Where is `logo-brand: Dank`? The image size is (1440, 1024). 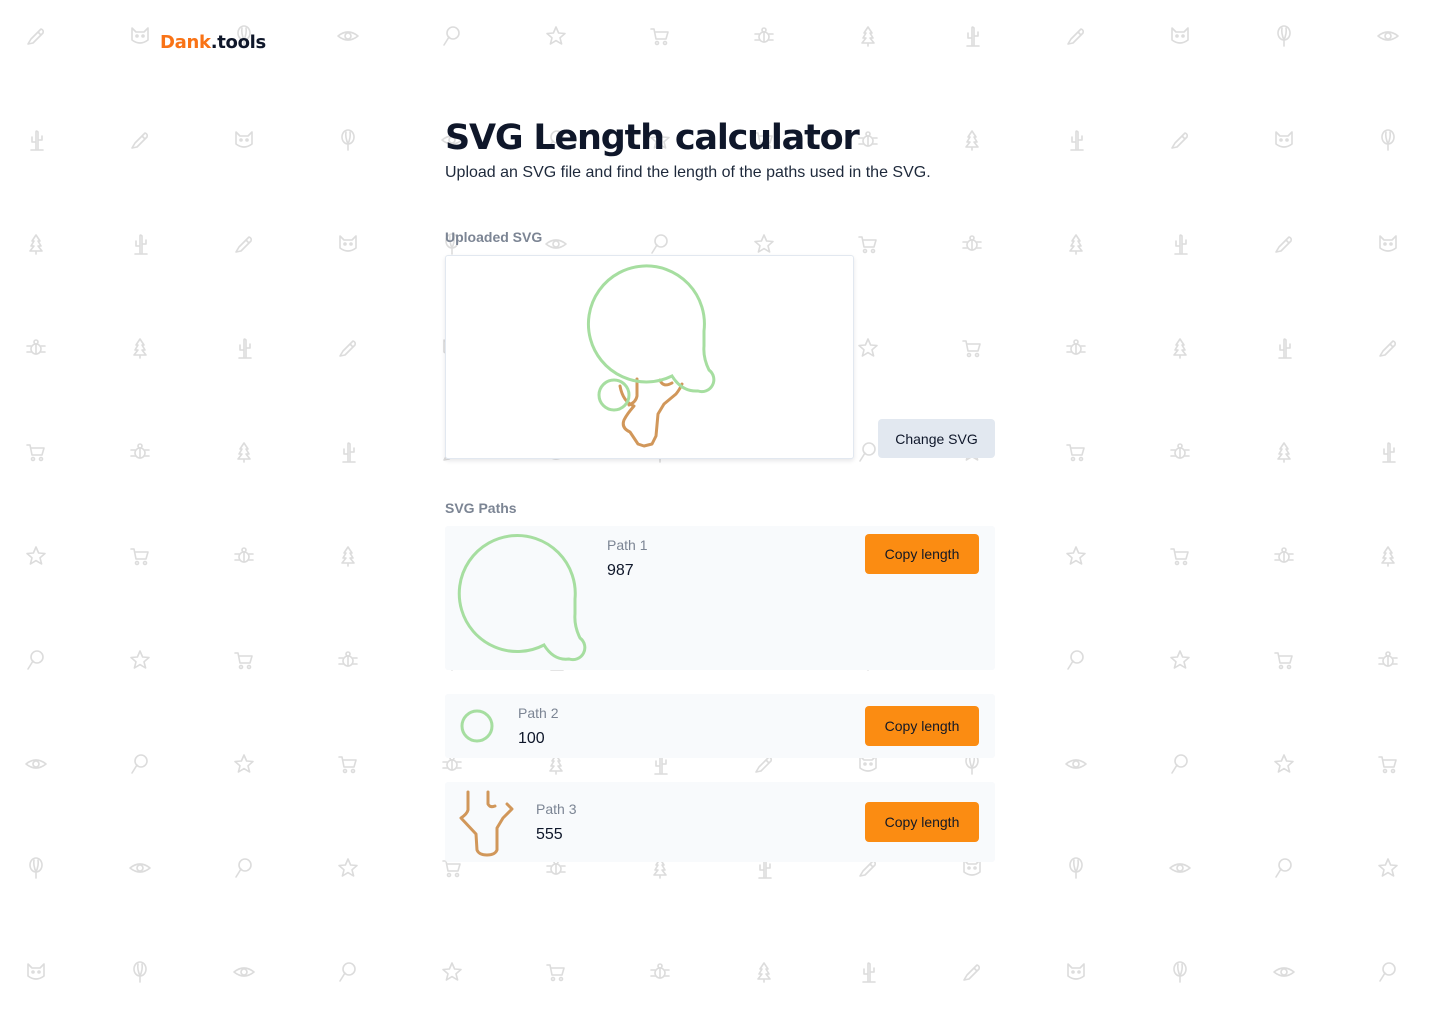
logo-brand: Dank is located at coordinates (185, 42).